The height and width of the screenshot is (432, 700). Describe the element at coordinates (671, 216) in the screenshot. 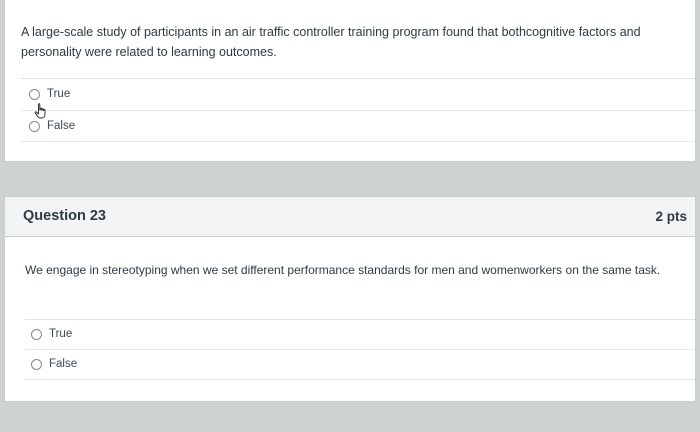

I see `question-points: 2 pts` at that location.